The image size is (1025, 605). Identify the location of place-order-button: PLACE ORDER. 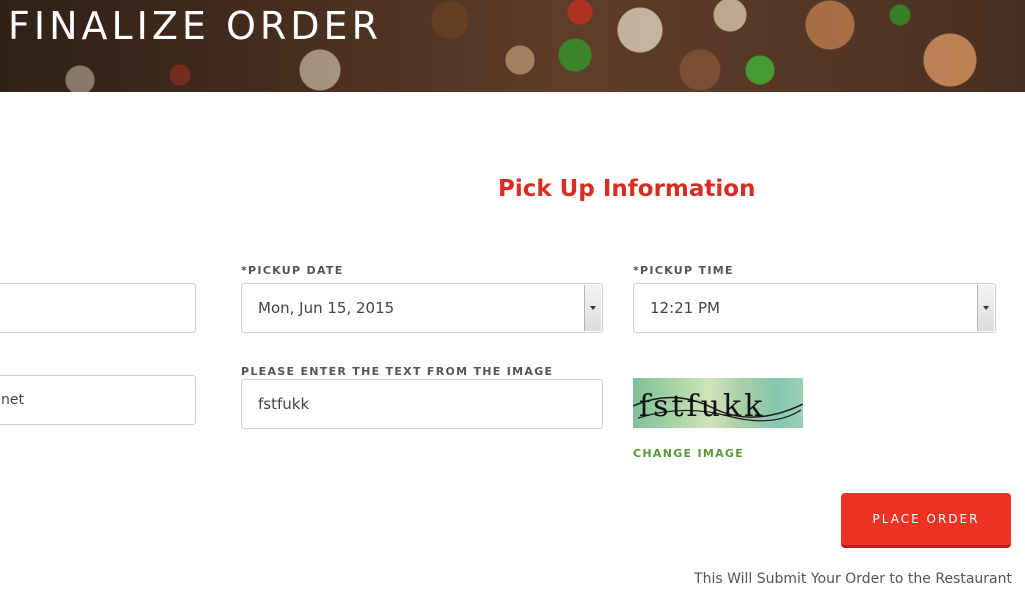
(926, 519).